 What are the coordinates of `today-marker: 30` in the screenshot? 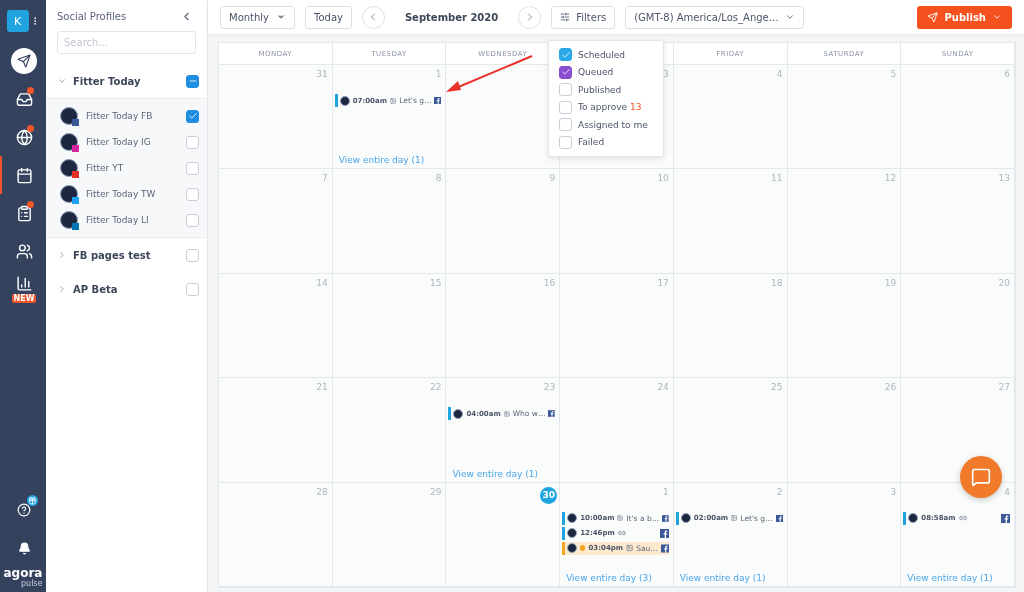 It's located at (549, 495).